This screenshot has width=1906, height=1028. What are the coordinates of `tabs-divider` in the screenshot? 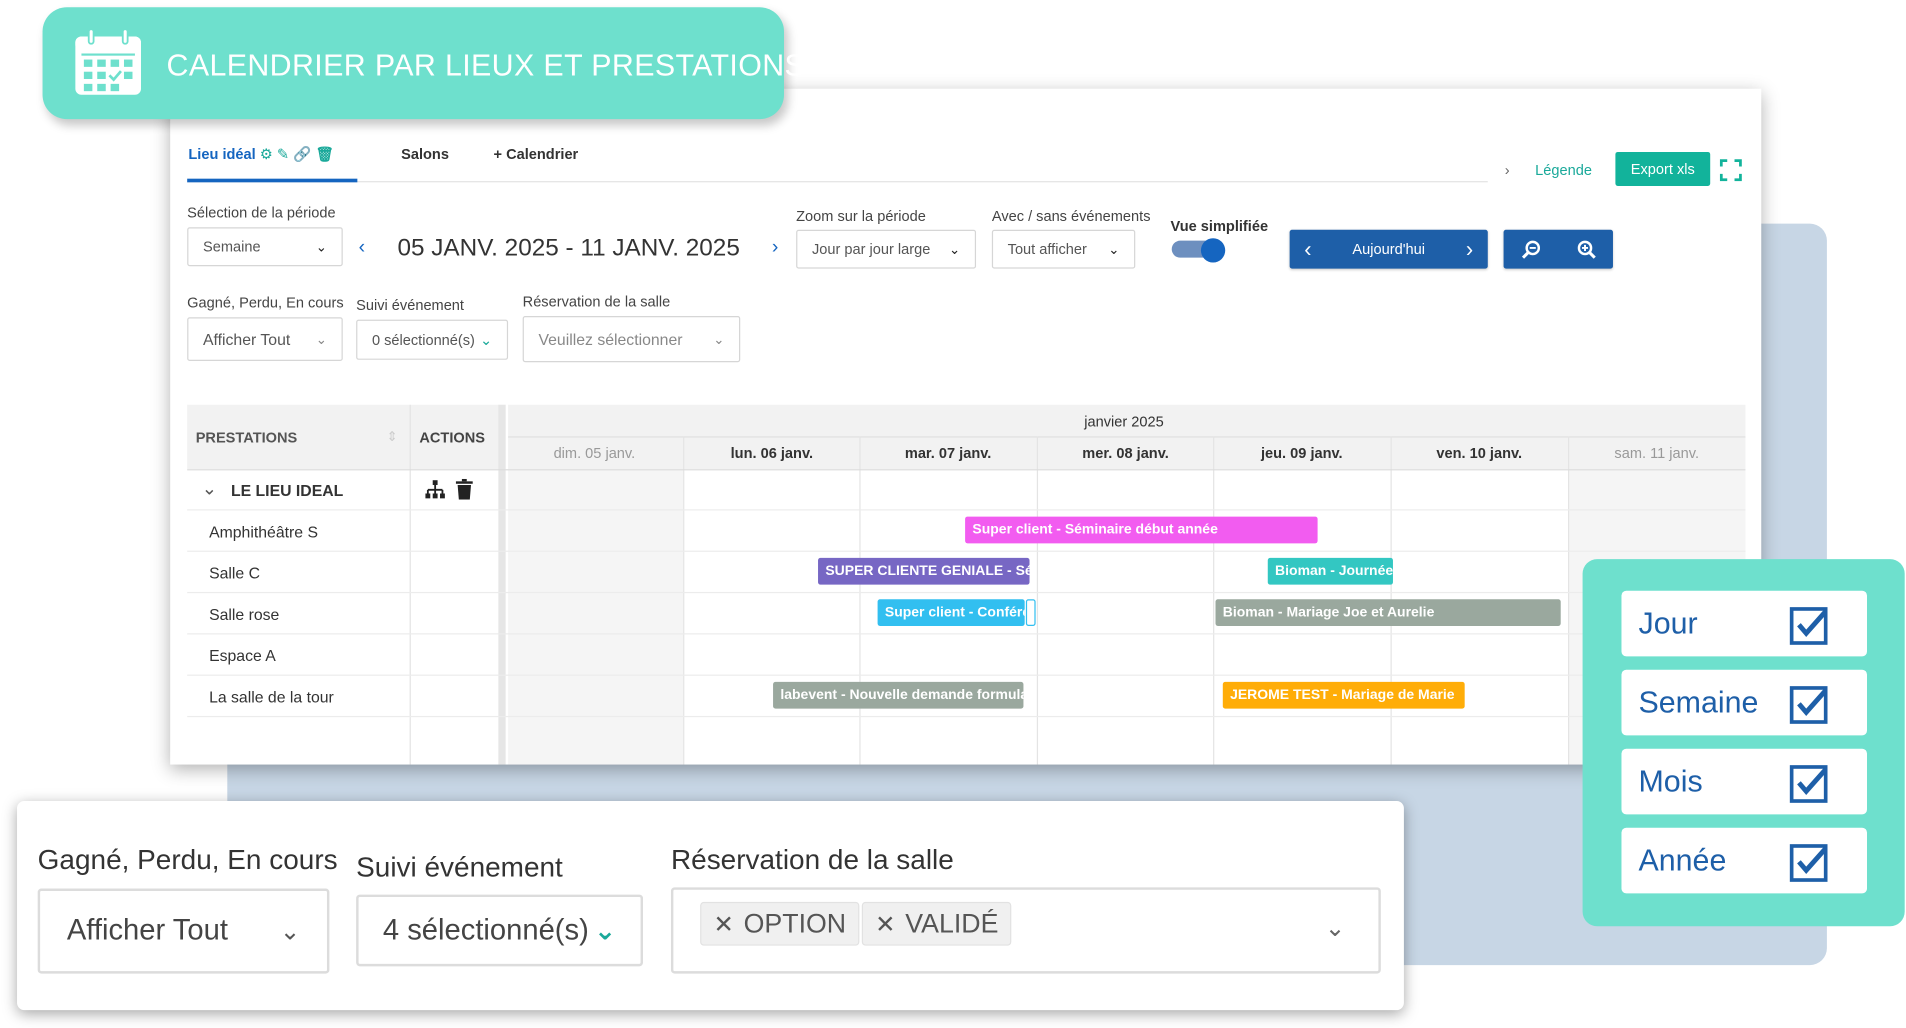 It's located at (837, 182).